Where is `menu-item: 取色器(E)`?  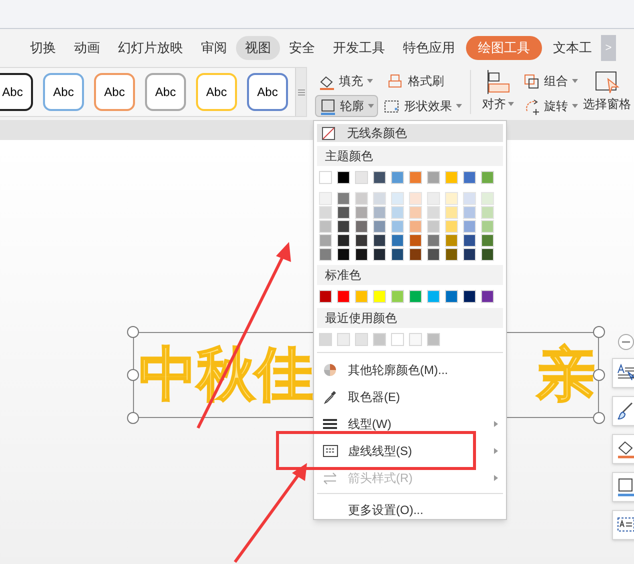 menu-item: 取色器(E) is located at coordinates (410, 396).